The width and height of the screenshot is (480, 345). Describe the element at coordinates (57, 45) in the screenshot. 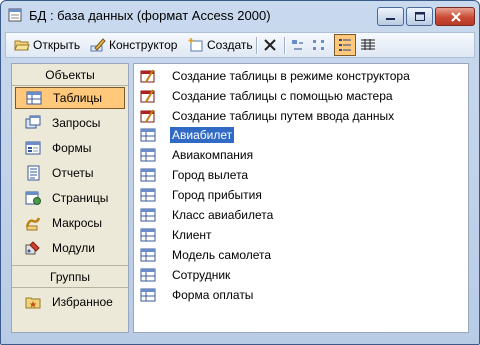

I see `open-label: Открыть` at that location.